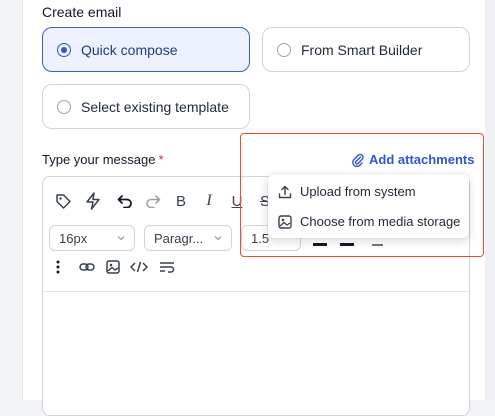  What do you see at coordinates (153, 201) in the screenshot?
I see `redo-icon` at bounding box center [153, 201].